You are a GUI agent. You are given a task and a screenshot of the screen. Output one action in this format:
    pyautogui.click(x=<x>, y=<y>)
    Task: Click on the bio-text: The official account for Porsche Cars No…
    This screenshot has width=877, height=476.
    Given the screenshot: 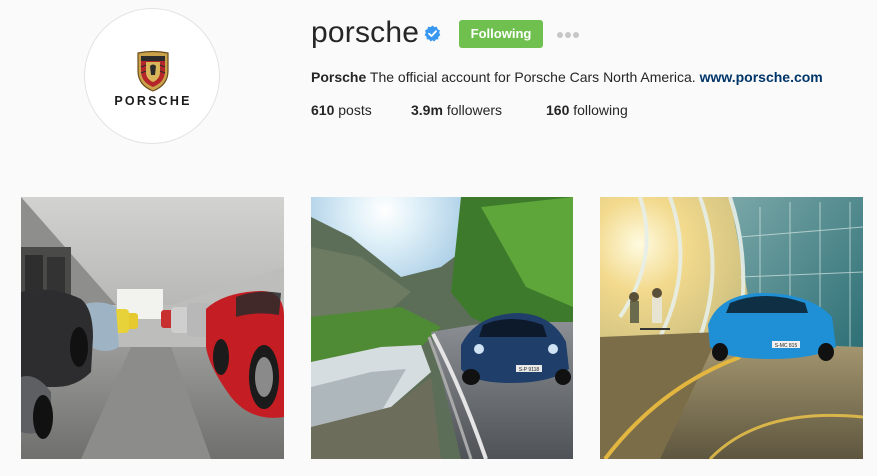 What is the action you would take?
    pyautogui.click(x=532, y=77)
    